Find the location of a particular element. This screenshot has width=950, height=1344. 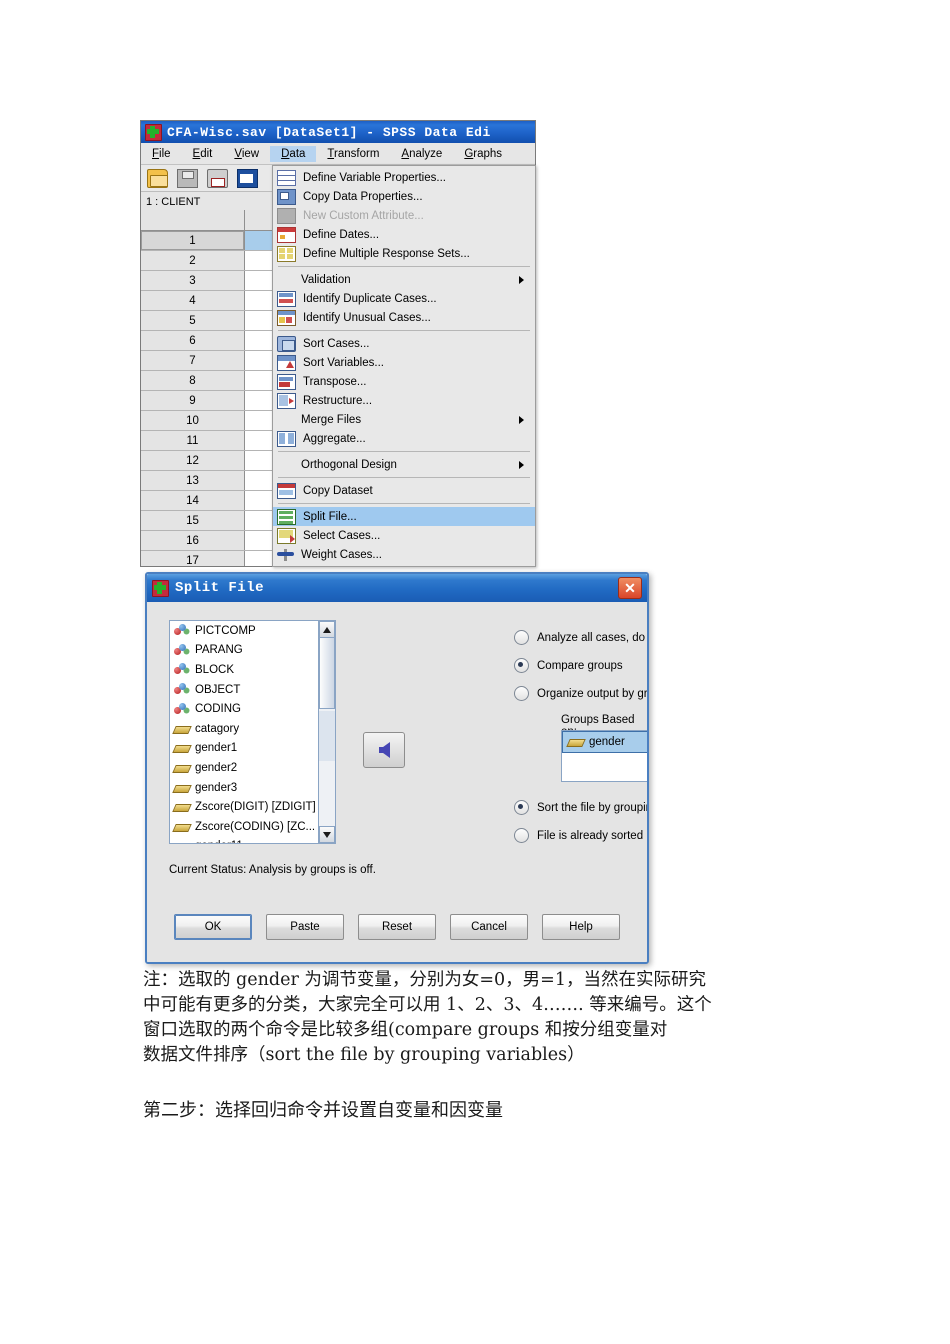

menu-item-label: Validation is located at coordinates (326, 279).